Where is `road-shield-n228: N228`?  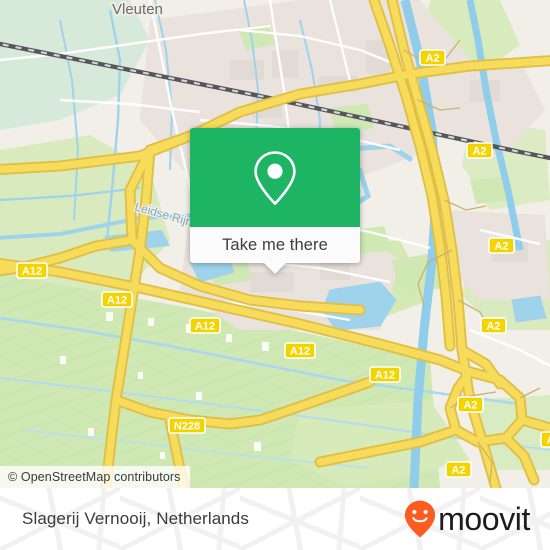 road-shield-n228: N228 is located at coordinates (187, 425).